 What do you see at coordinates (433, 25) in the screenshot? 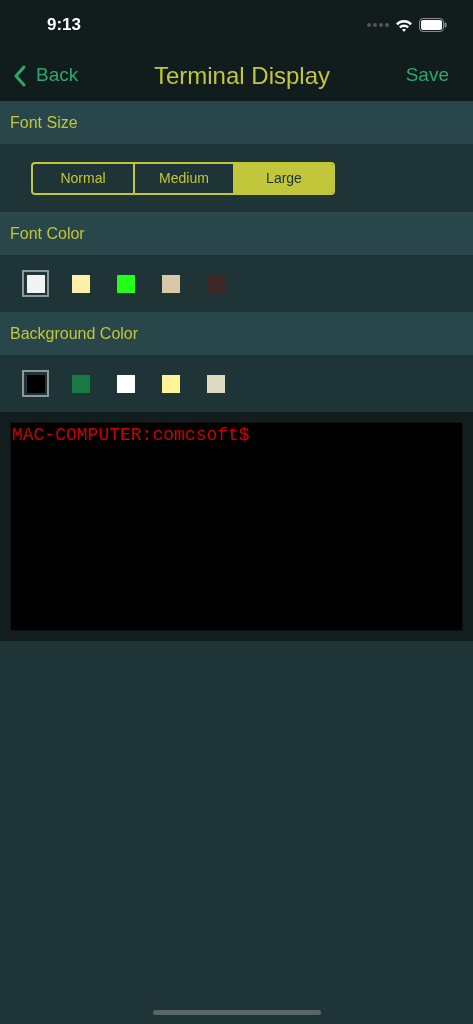
I see `battery-icon` at bounding box center [433, 25].